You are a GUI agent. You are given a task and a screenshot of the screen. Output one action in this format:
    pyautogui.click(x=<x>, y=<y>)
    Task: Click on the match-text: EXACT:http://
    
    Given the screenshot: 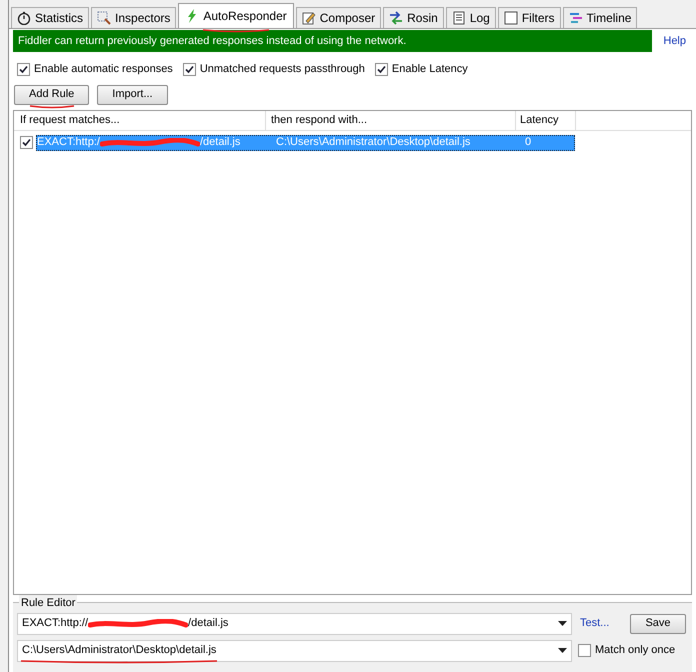 What is the action you would take?
    pyautogui.click(x=55, y=624)
    